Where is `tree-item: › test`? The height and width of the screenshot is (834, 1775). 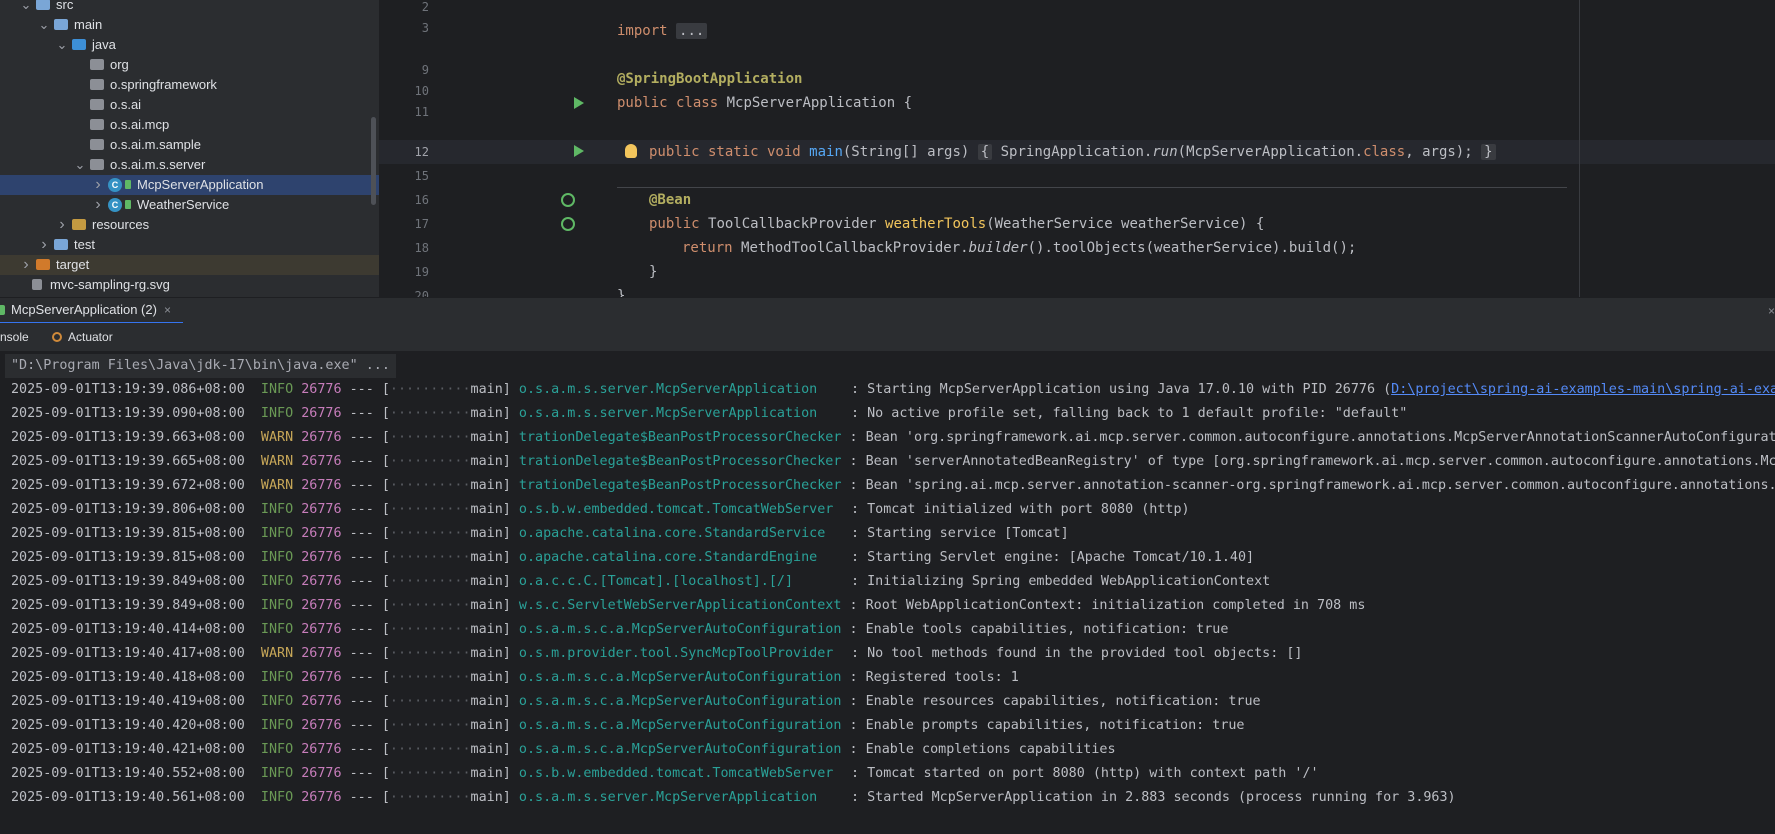 tree-item: › test is located at coordinates (189, 245).